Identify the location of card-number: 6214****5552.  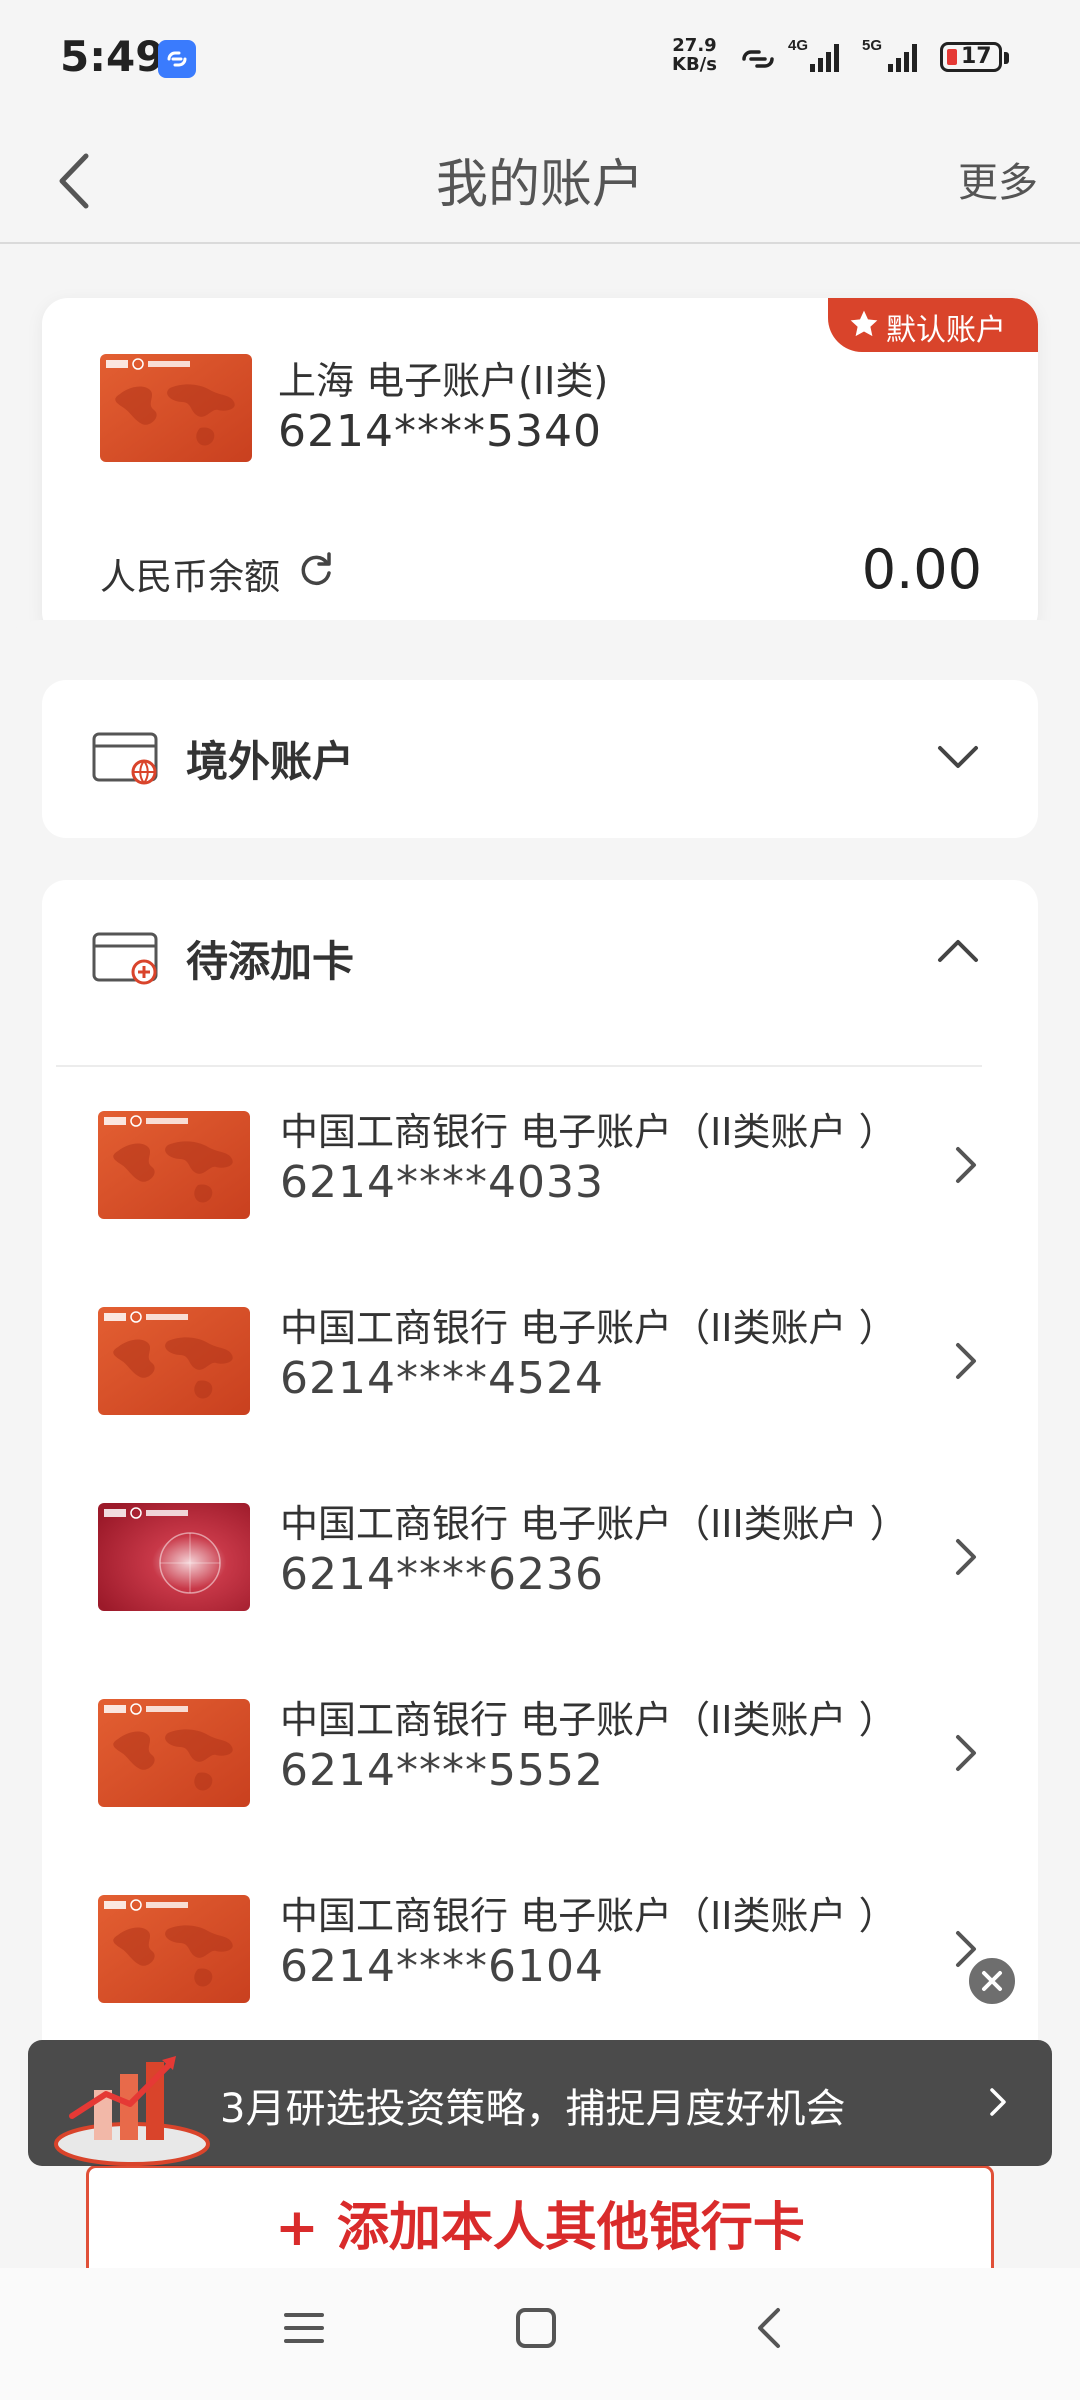
(442, 1770).